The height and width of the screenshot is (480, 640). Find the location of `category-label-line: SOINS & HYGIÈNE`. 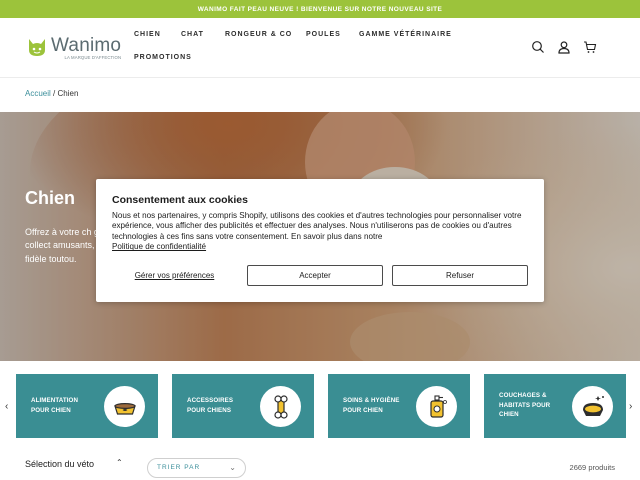

category-label-line: SOINS & HYGIÈNE is located at coordinates (371, 400).